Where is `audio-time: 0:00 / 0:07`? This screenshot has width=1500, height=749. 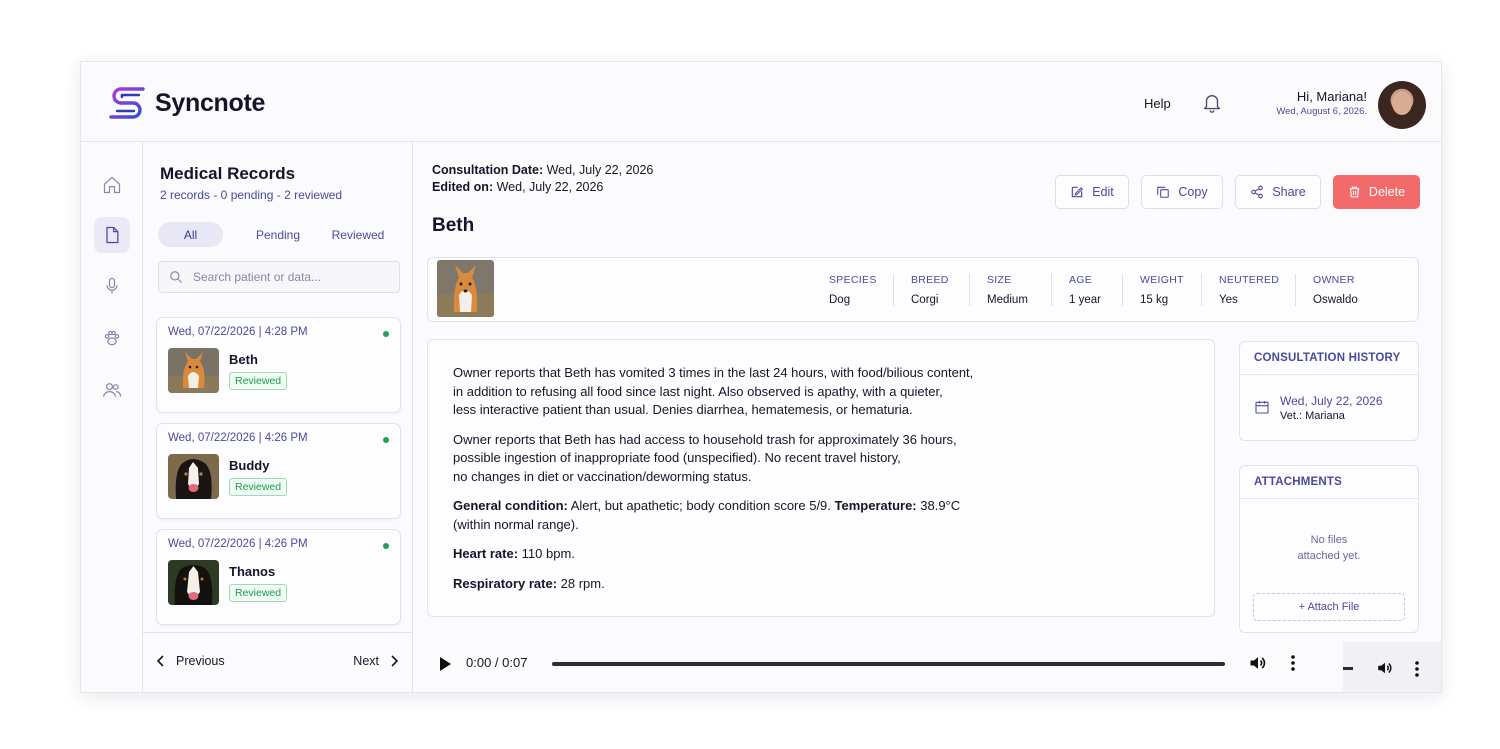 audio-time: 0:00 / 0:07 is located at coordinates (497, 662).